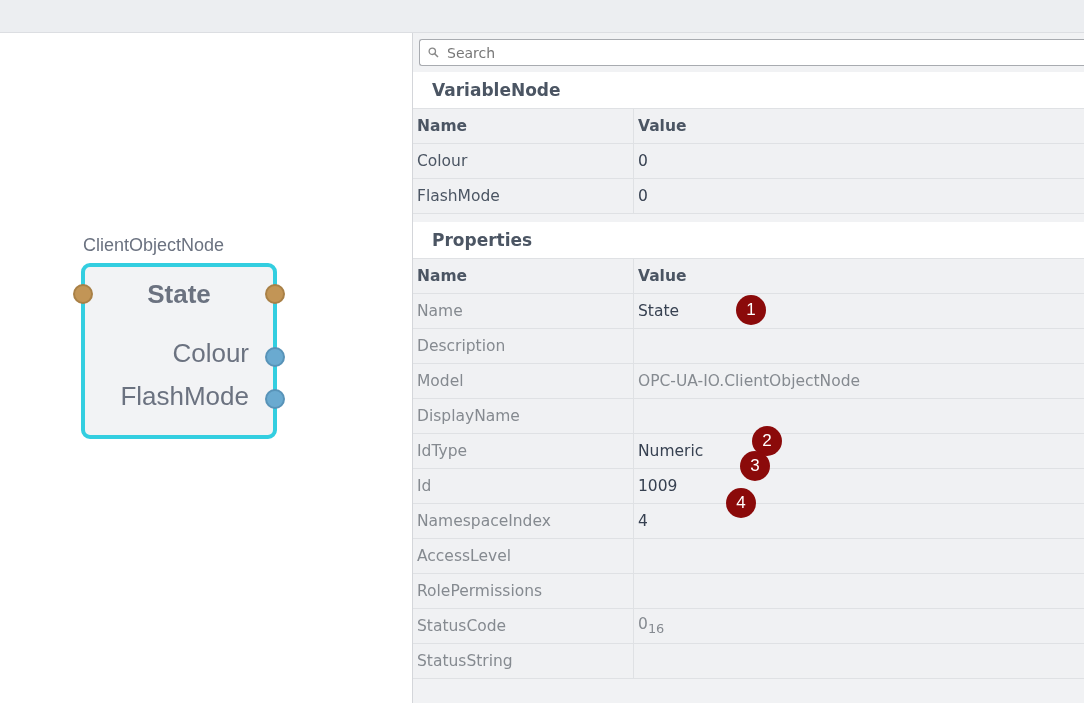 This screenshot has width=1084, height=703. Describe the element at coordinates (433, 52) in the screenshot. I see `search-icon` at that location.